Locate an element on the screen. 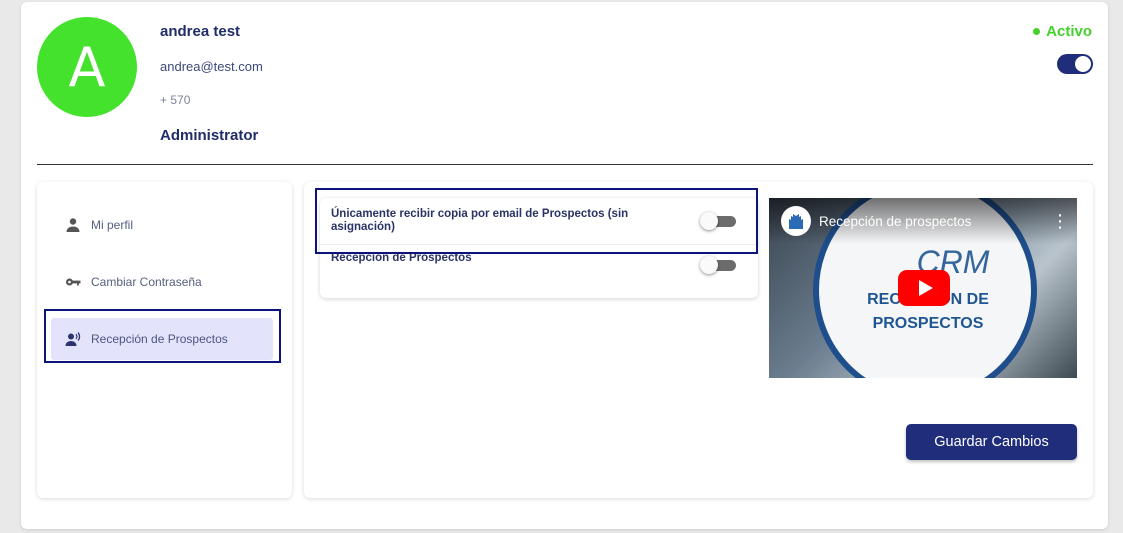  option-row-prospect-reception: Recepción de Prospectos is located at coordinates (539, 265).